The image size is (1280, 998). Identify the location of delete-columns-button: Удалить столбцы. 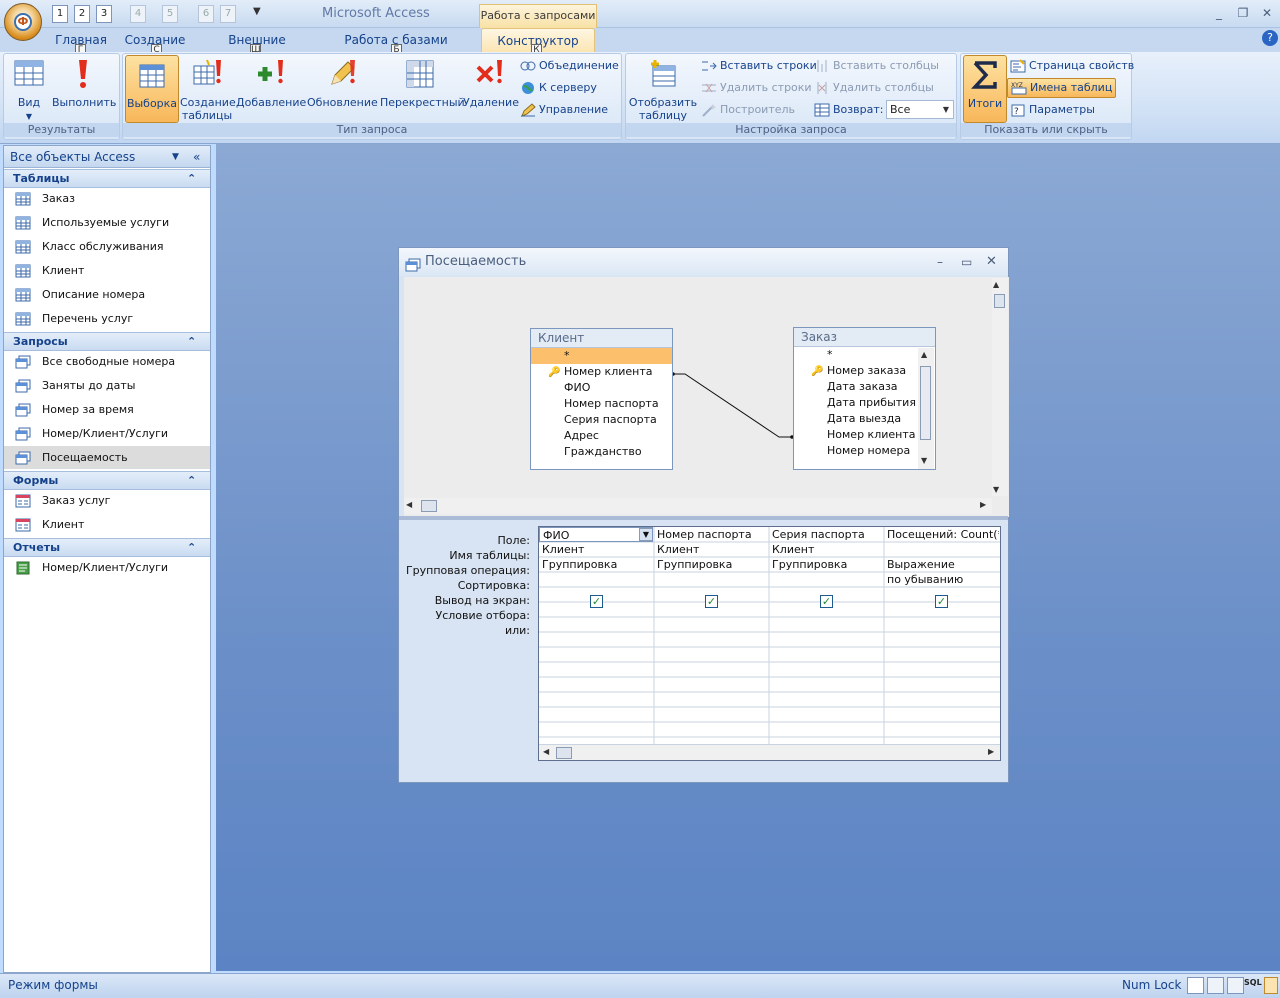
(874, 88).